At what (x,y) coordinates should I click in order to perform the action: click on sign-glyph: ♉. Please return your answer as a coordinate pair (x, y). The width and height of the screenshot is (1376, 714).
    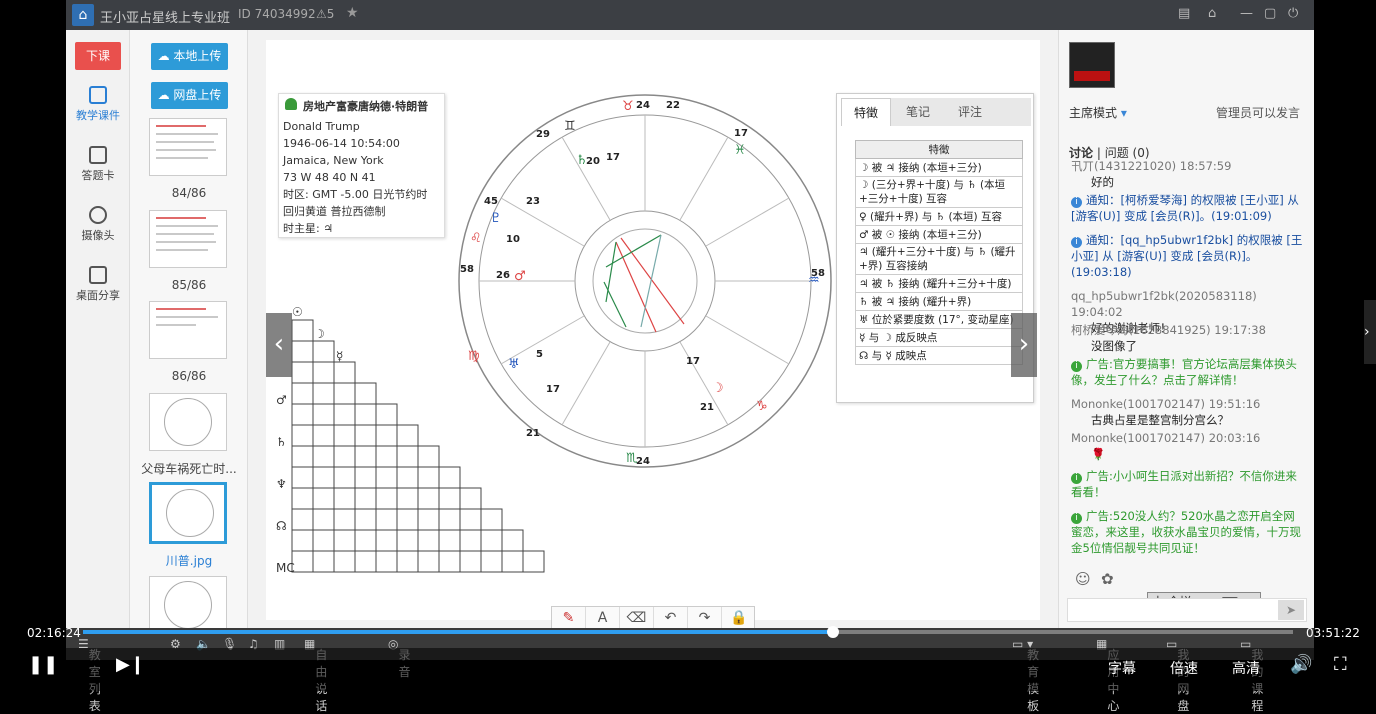
    Looking at the image, I should click on (628, 106).